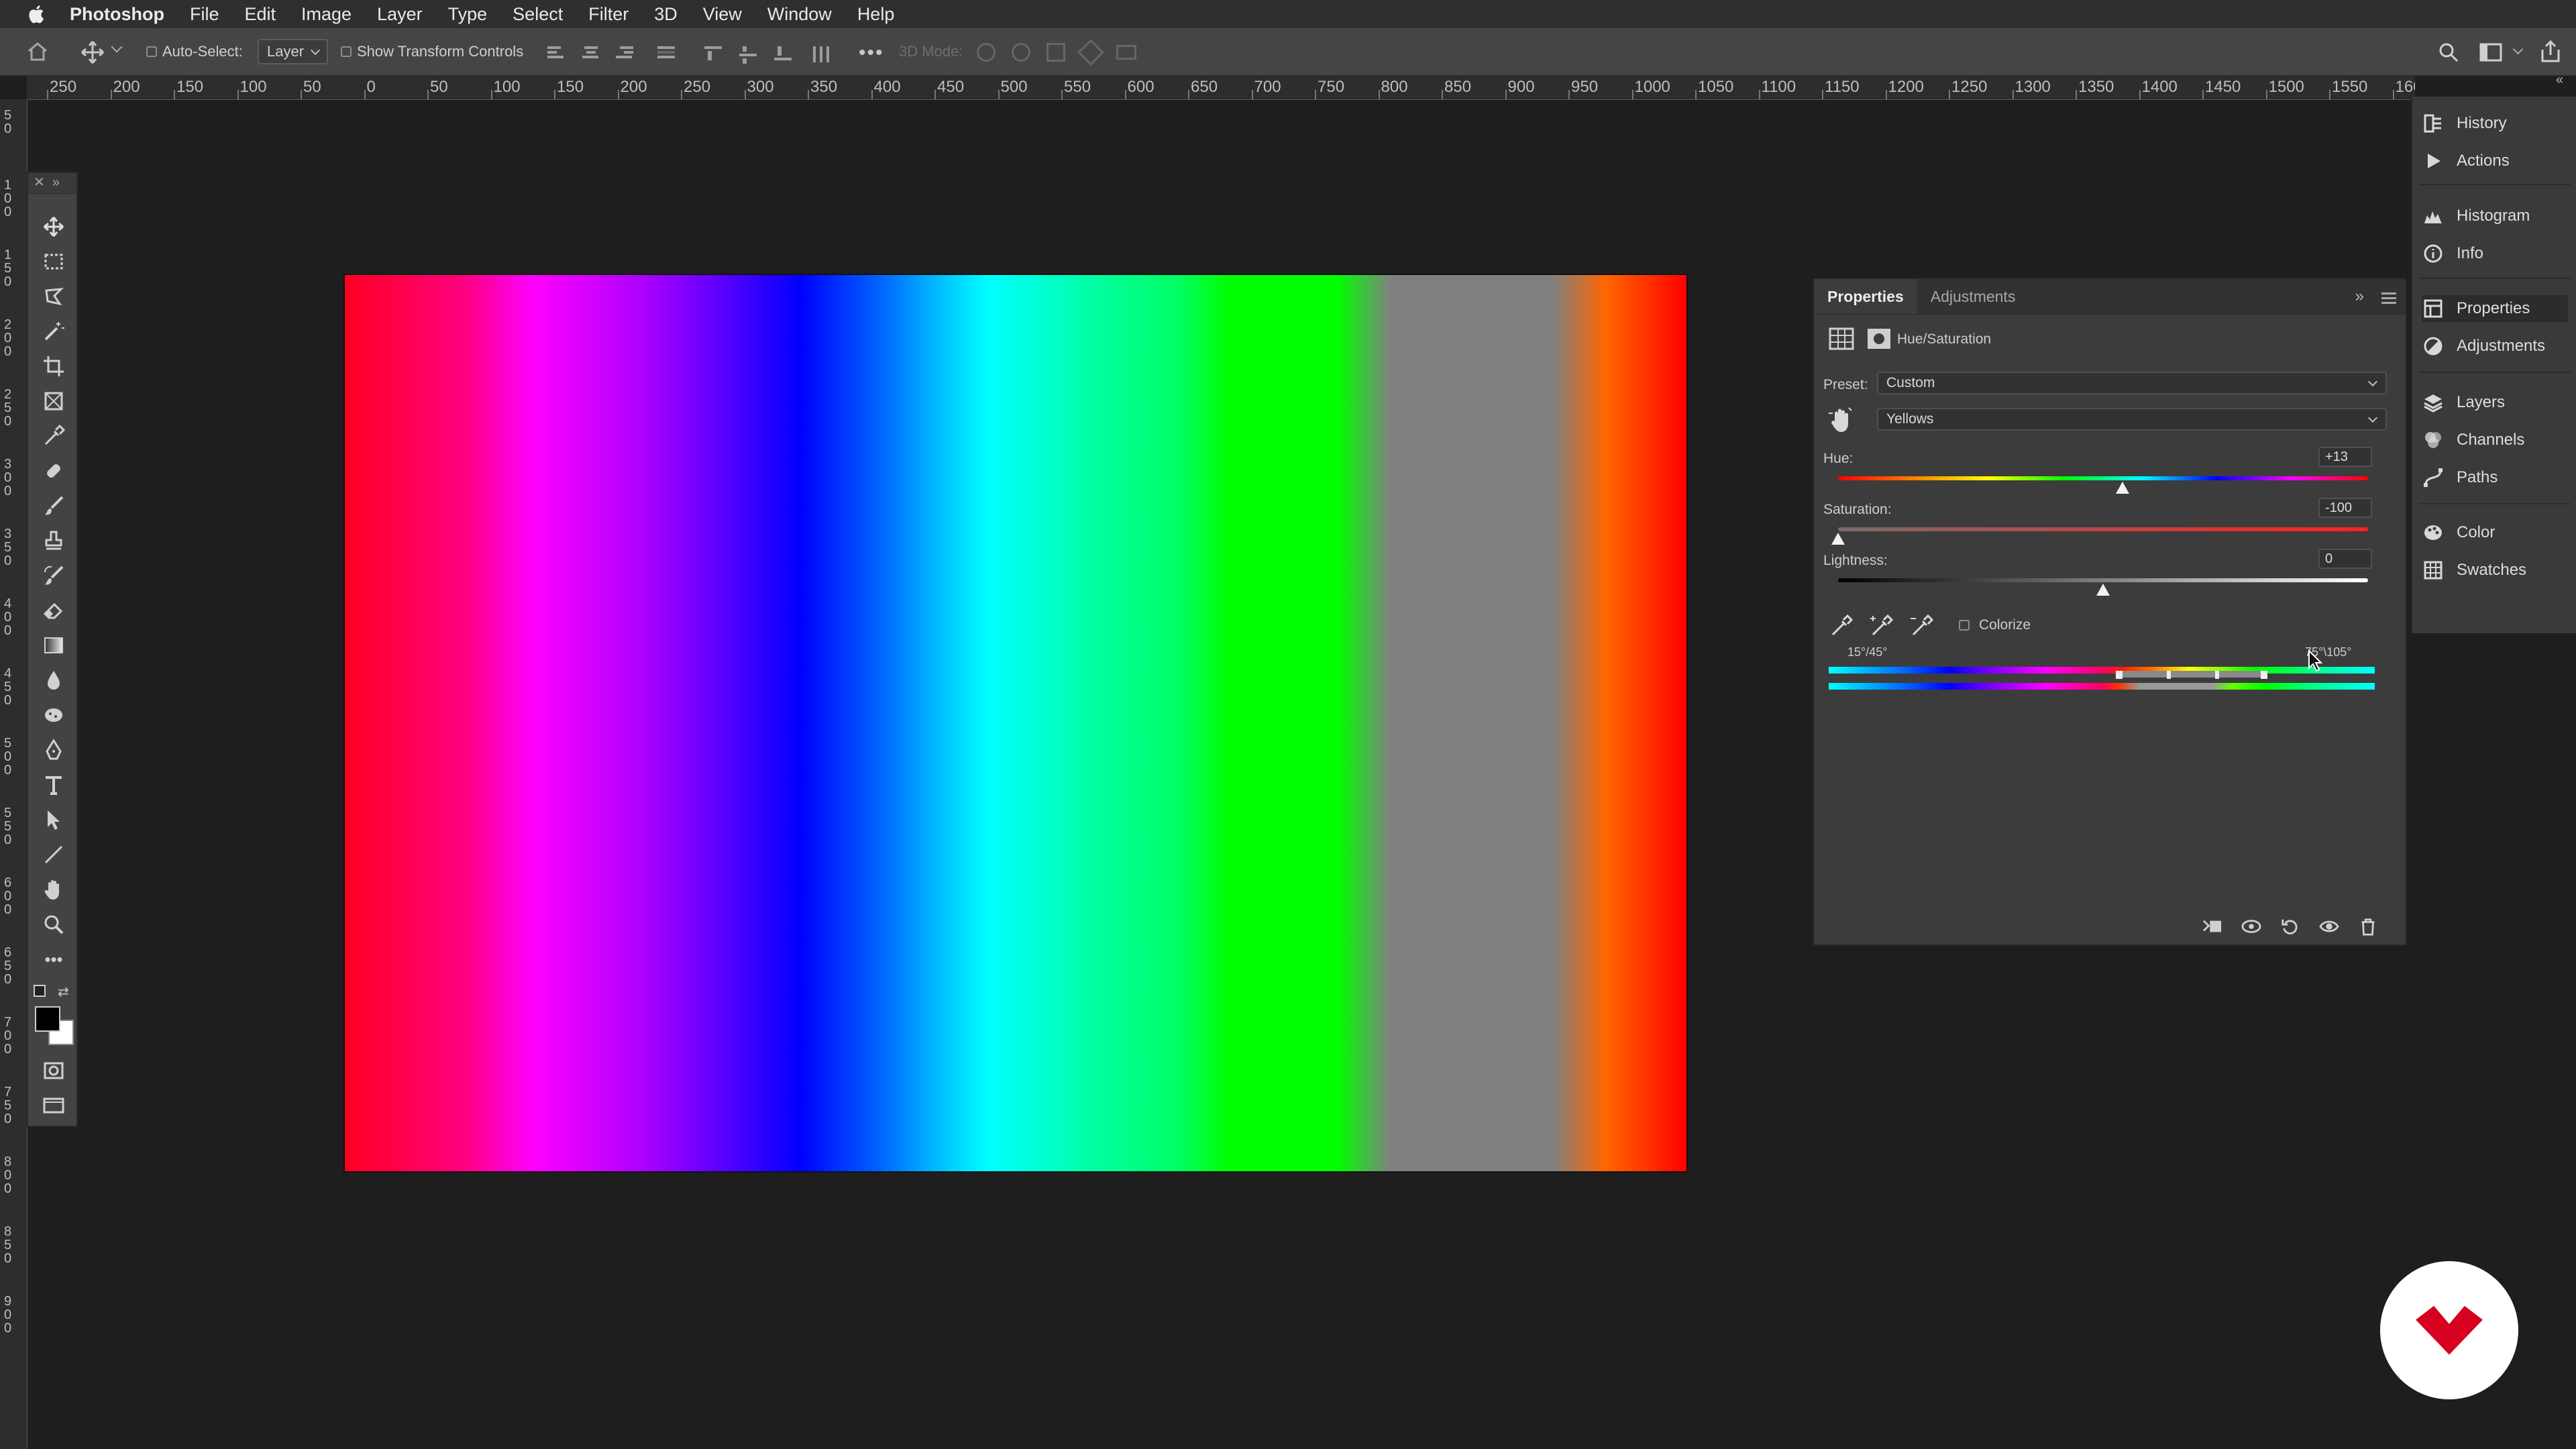  Describe the element at coordinates (260, 14) in the screenshot. I see `menu-edit: Edit` at that location.